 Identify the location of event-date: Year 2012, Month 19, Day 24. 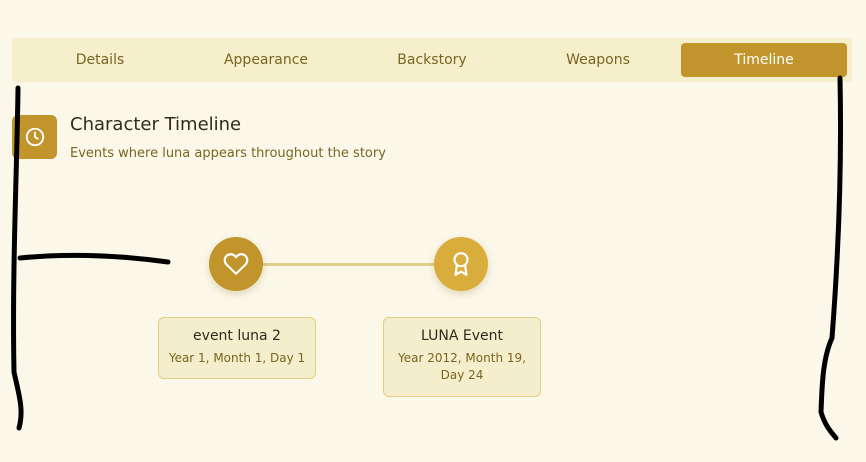
(462, 366).